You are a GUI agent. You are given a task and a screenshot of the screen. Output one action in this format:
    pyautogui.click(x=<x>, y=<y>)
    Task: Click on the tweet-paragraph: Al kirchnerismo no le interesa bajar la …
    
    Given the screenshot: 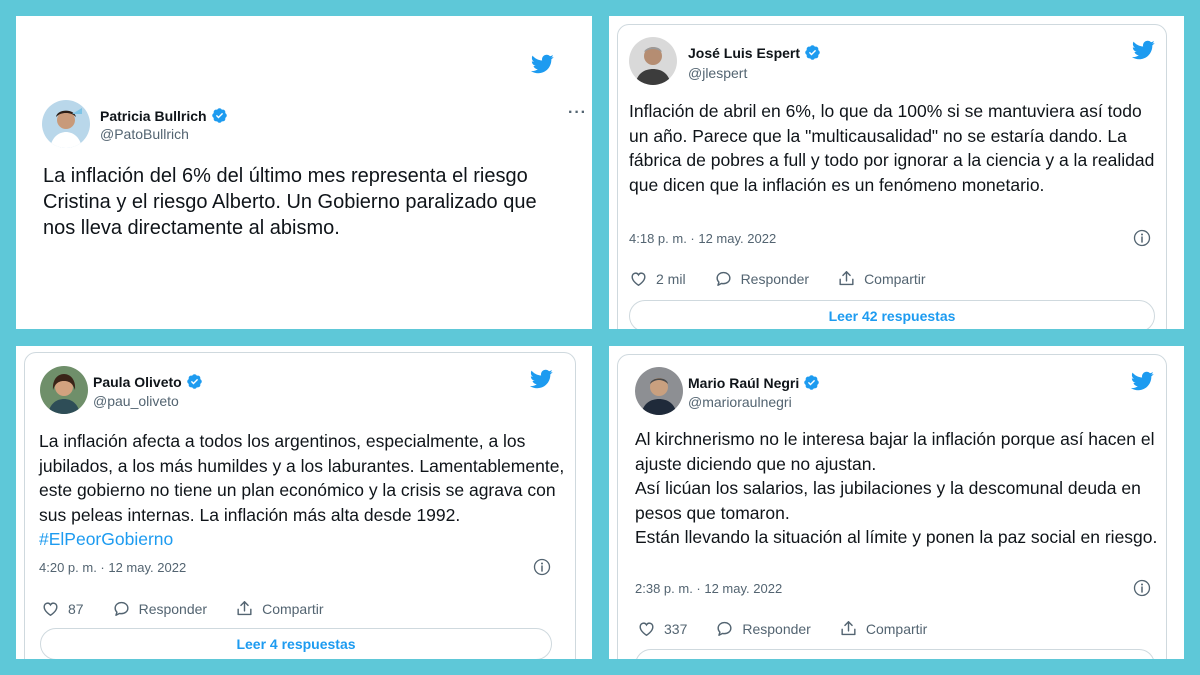 What is the action you would take?
    pyautogui.click(x=895, y=451)
    